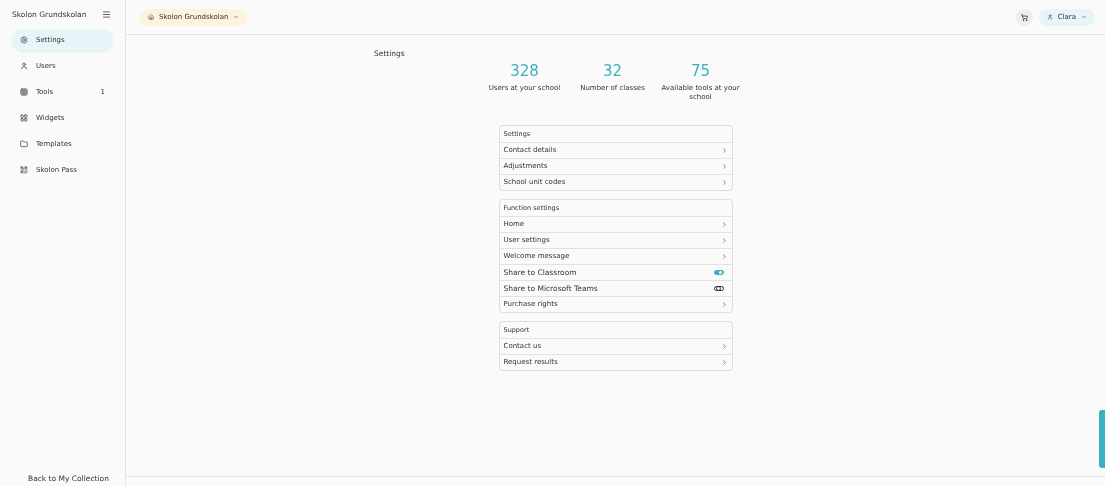  I want to click on stat-value: 32, so click(612, 71).